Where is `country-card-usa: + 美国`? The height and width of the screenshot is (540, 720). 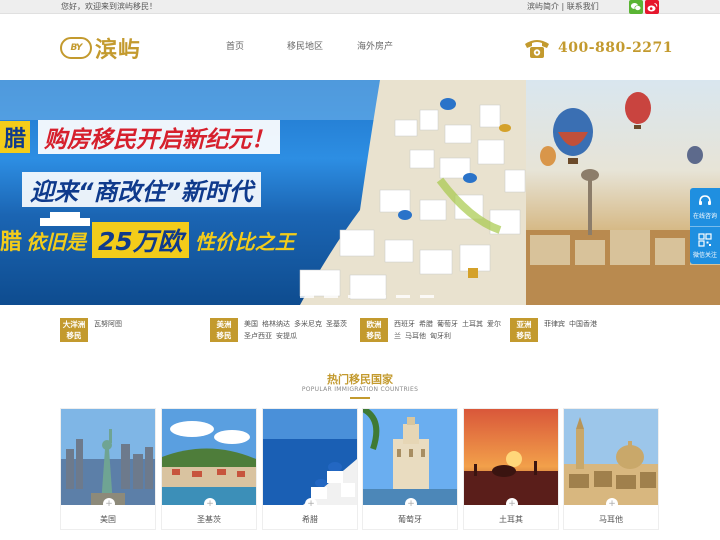 country-card-usa: + 美国 is located at coordinates (108, 469).